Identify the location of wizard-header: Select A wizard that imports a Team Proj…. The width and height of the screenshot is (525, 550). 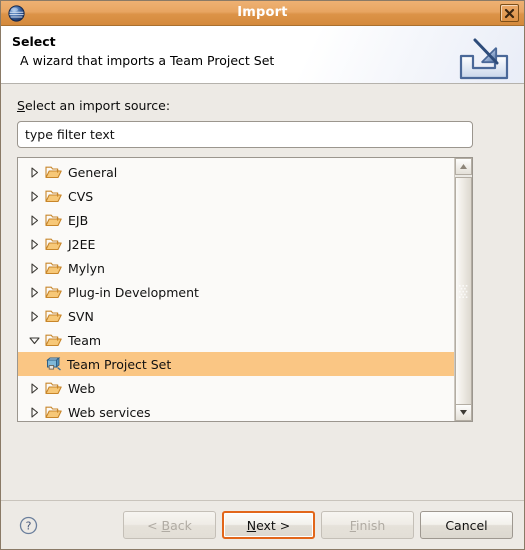
(262, 55).